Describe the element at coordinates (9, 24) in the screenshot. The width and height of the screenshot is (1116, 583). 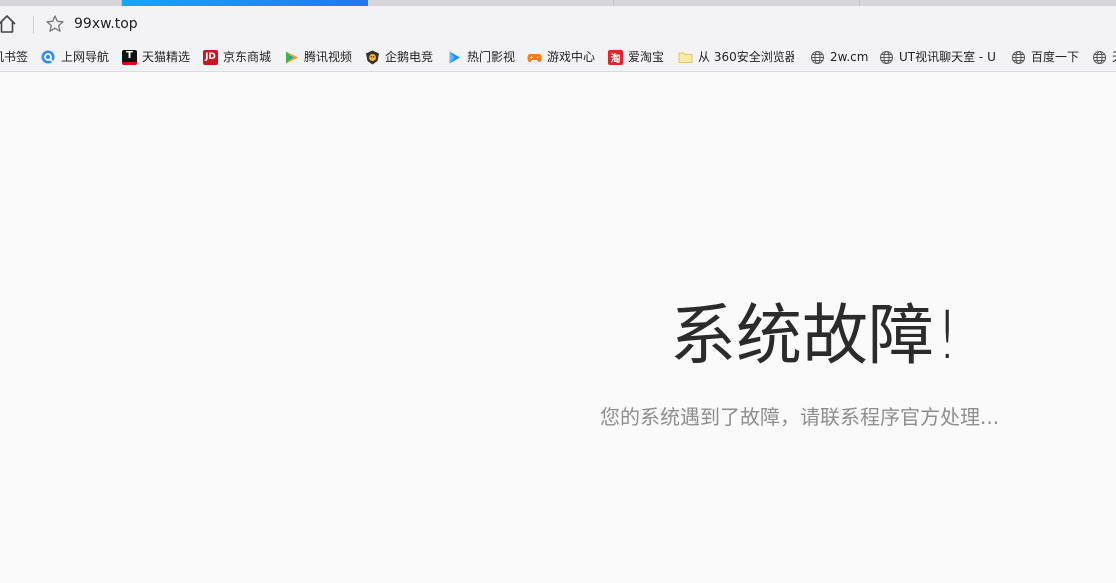
I see `home-icon` at that location.